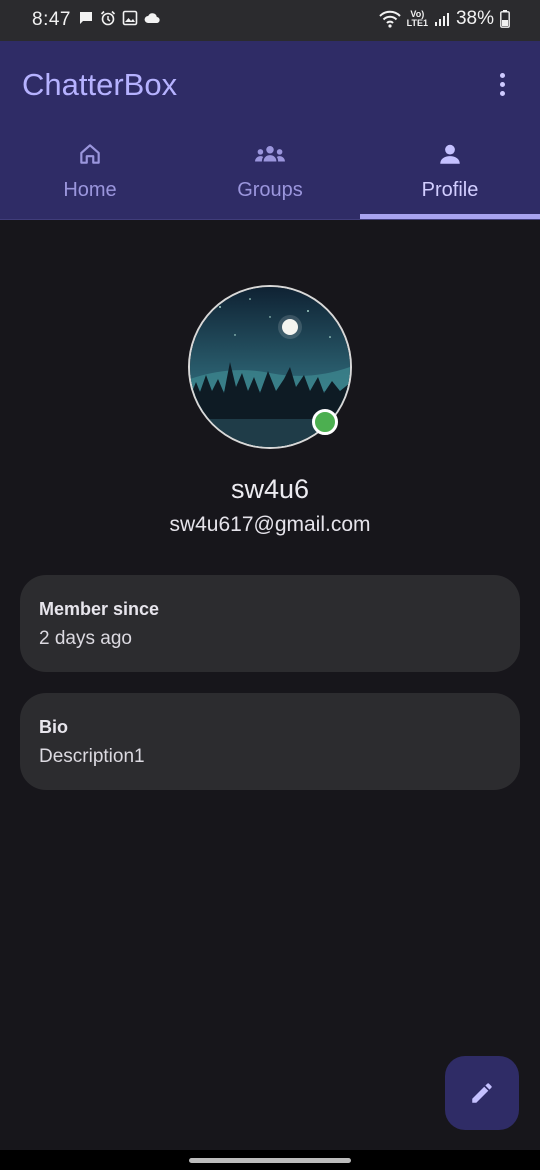  Describe the element at coordinates (51, 19) in the screenshot. I see `status-time: 8:47` at that location.